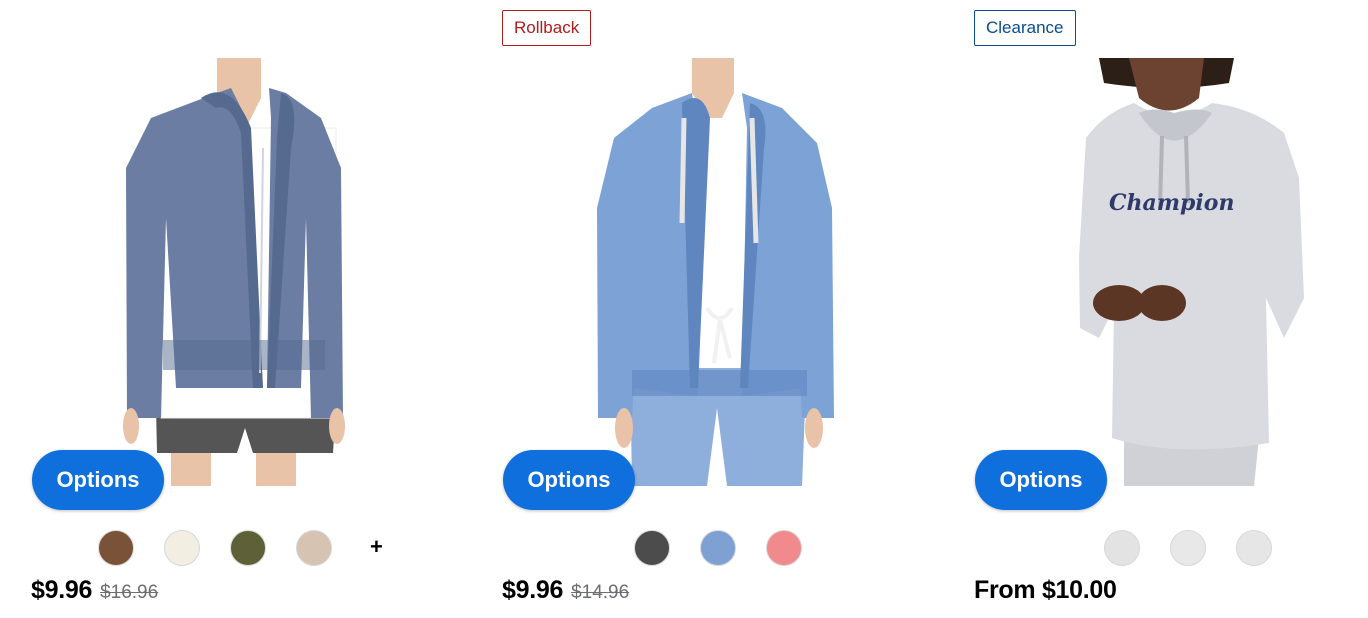  Describe the element at coordinates (565, 590) in the screenshot. I see `price-row: $9.96 $14.96` at that location.